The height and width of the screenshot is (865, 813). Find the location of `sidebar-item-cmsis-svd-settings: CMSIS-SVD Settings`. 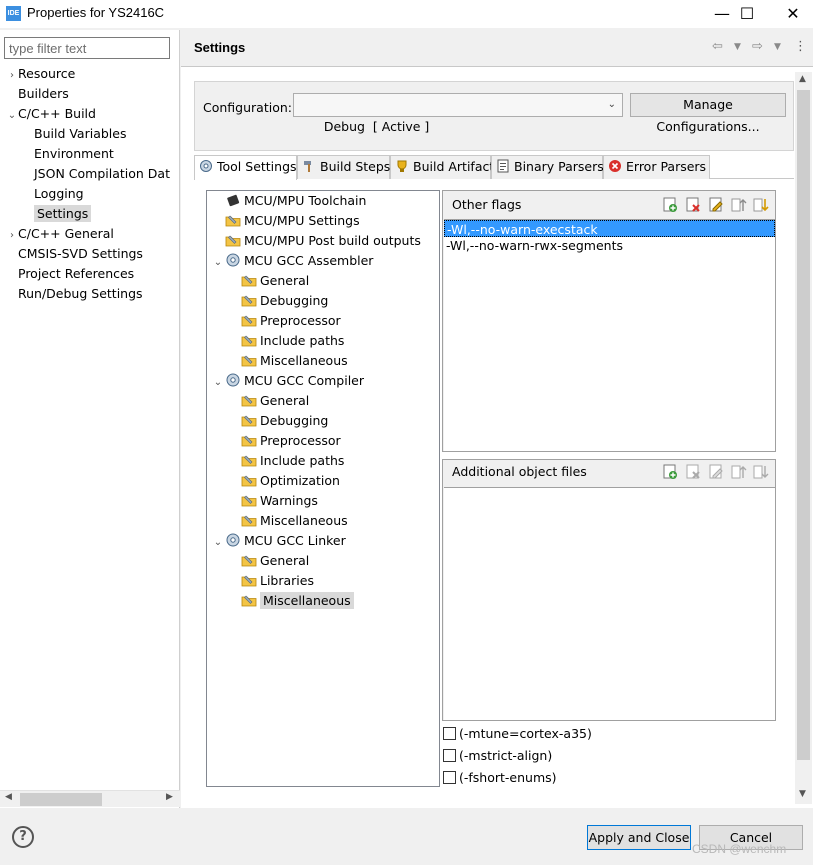

sidebar-item-cmsis-svd-settings: CMSIS-SVD Settings is located at coordinates (92, 254).